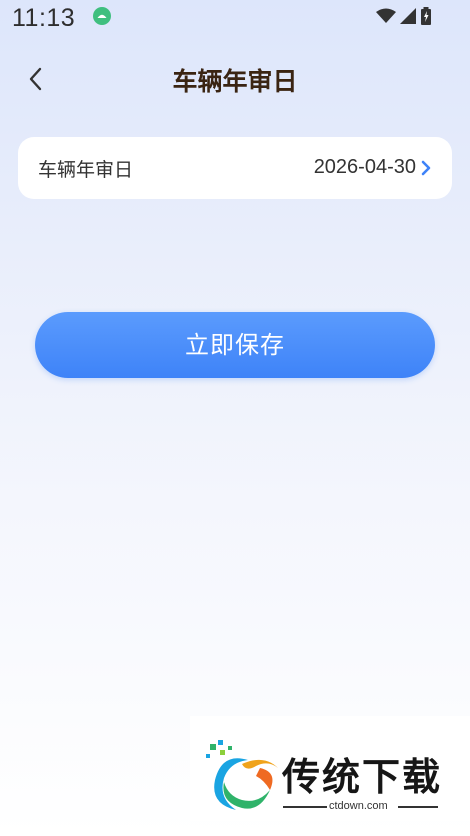 This screenshot has width=470, height=836. Describe the element at coordinates (408, 16) in the screenshot. I see `signal-icon` at that location.